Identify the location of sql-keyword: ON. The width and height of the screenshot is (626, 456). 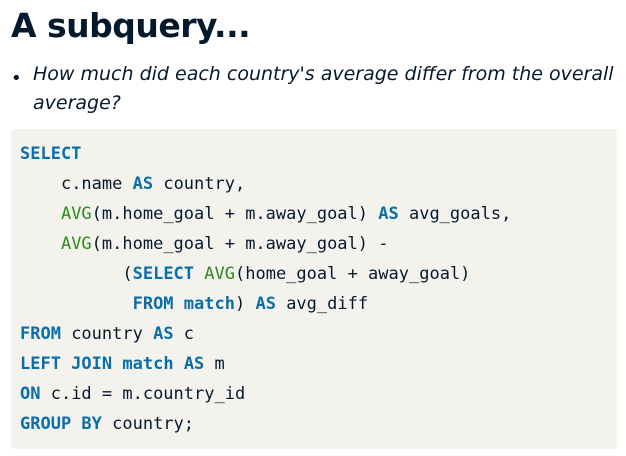
(30, 394).